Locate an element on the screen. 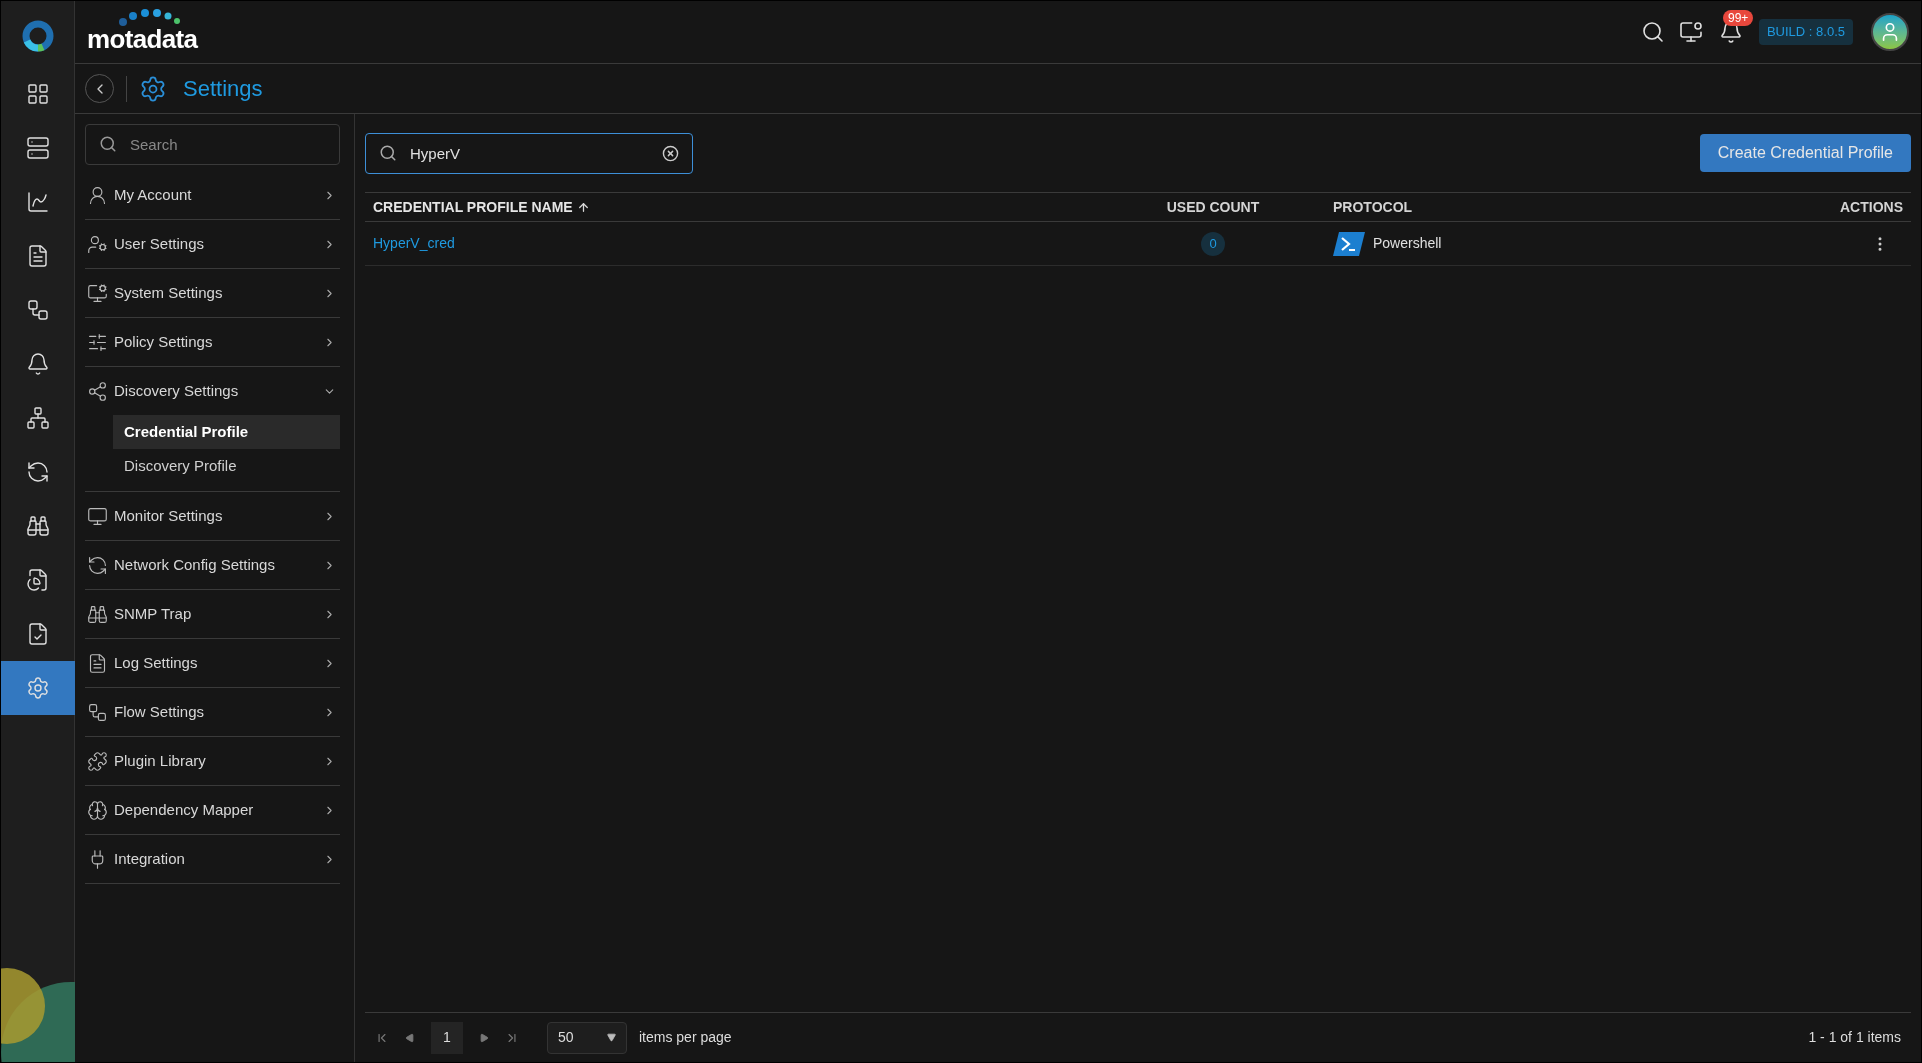 Image resolution: width=1922 pixels, height=1063 pixels. pagination-summary: 1 - 1 of 1 items is located at coordinates (1854, 1037).